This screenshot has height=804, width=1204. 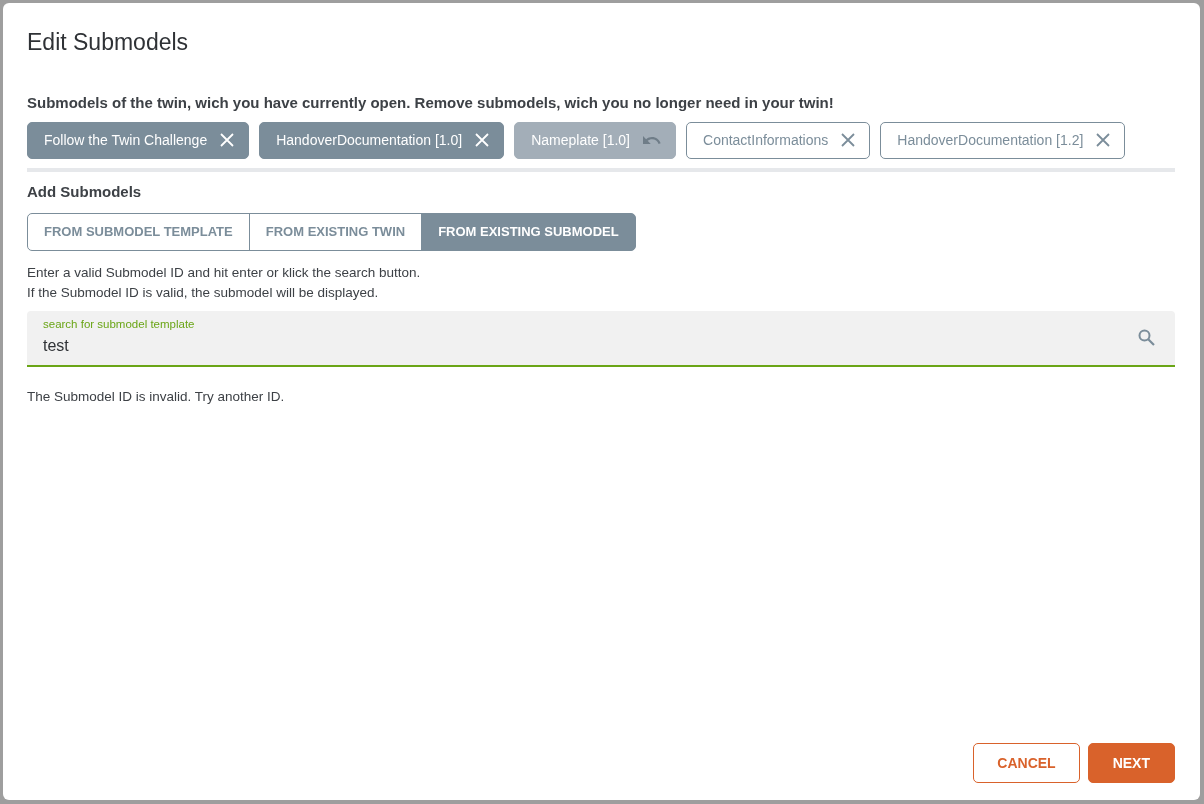 I want to click on source-tab: FROM EXISTING SUBMODEL, so click(x=528, y=231).